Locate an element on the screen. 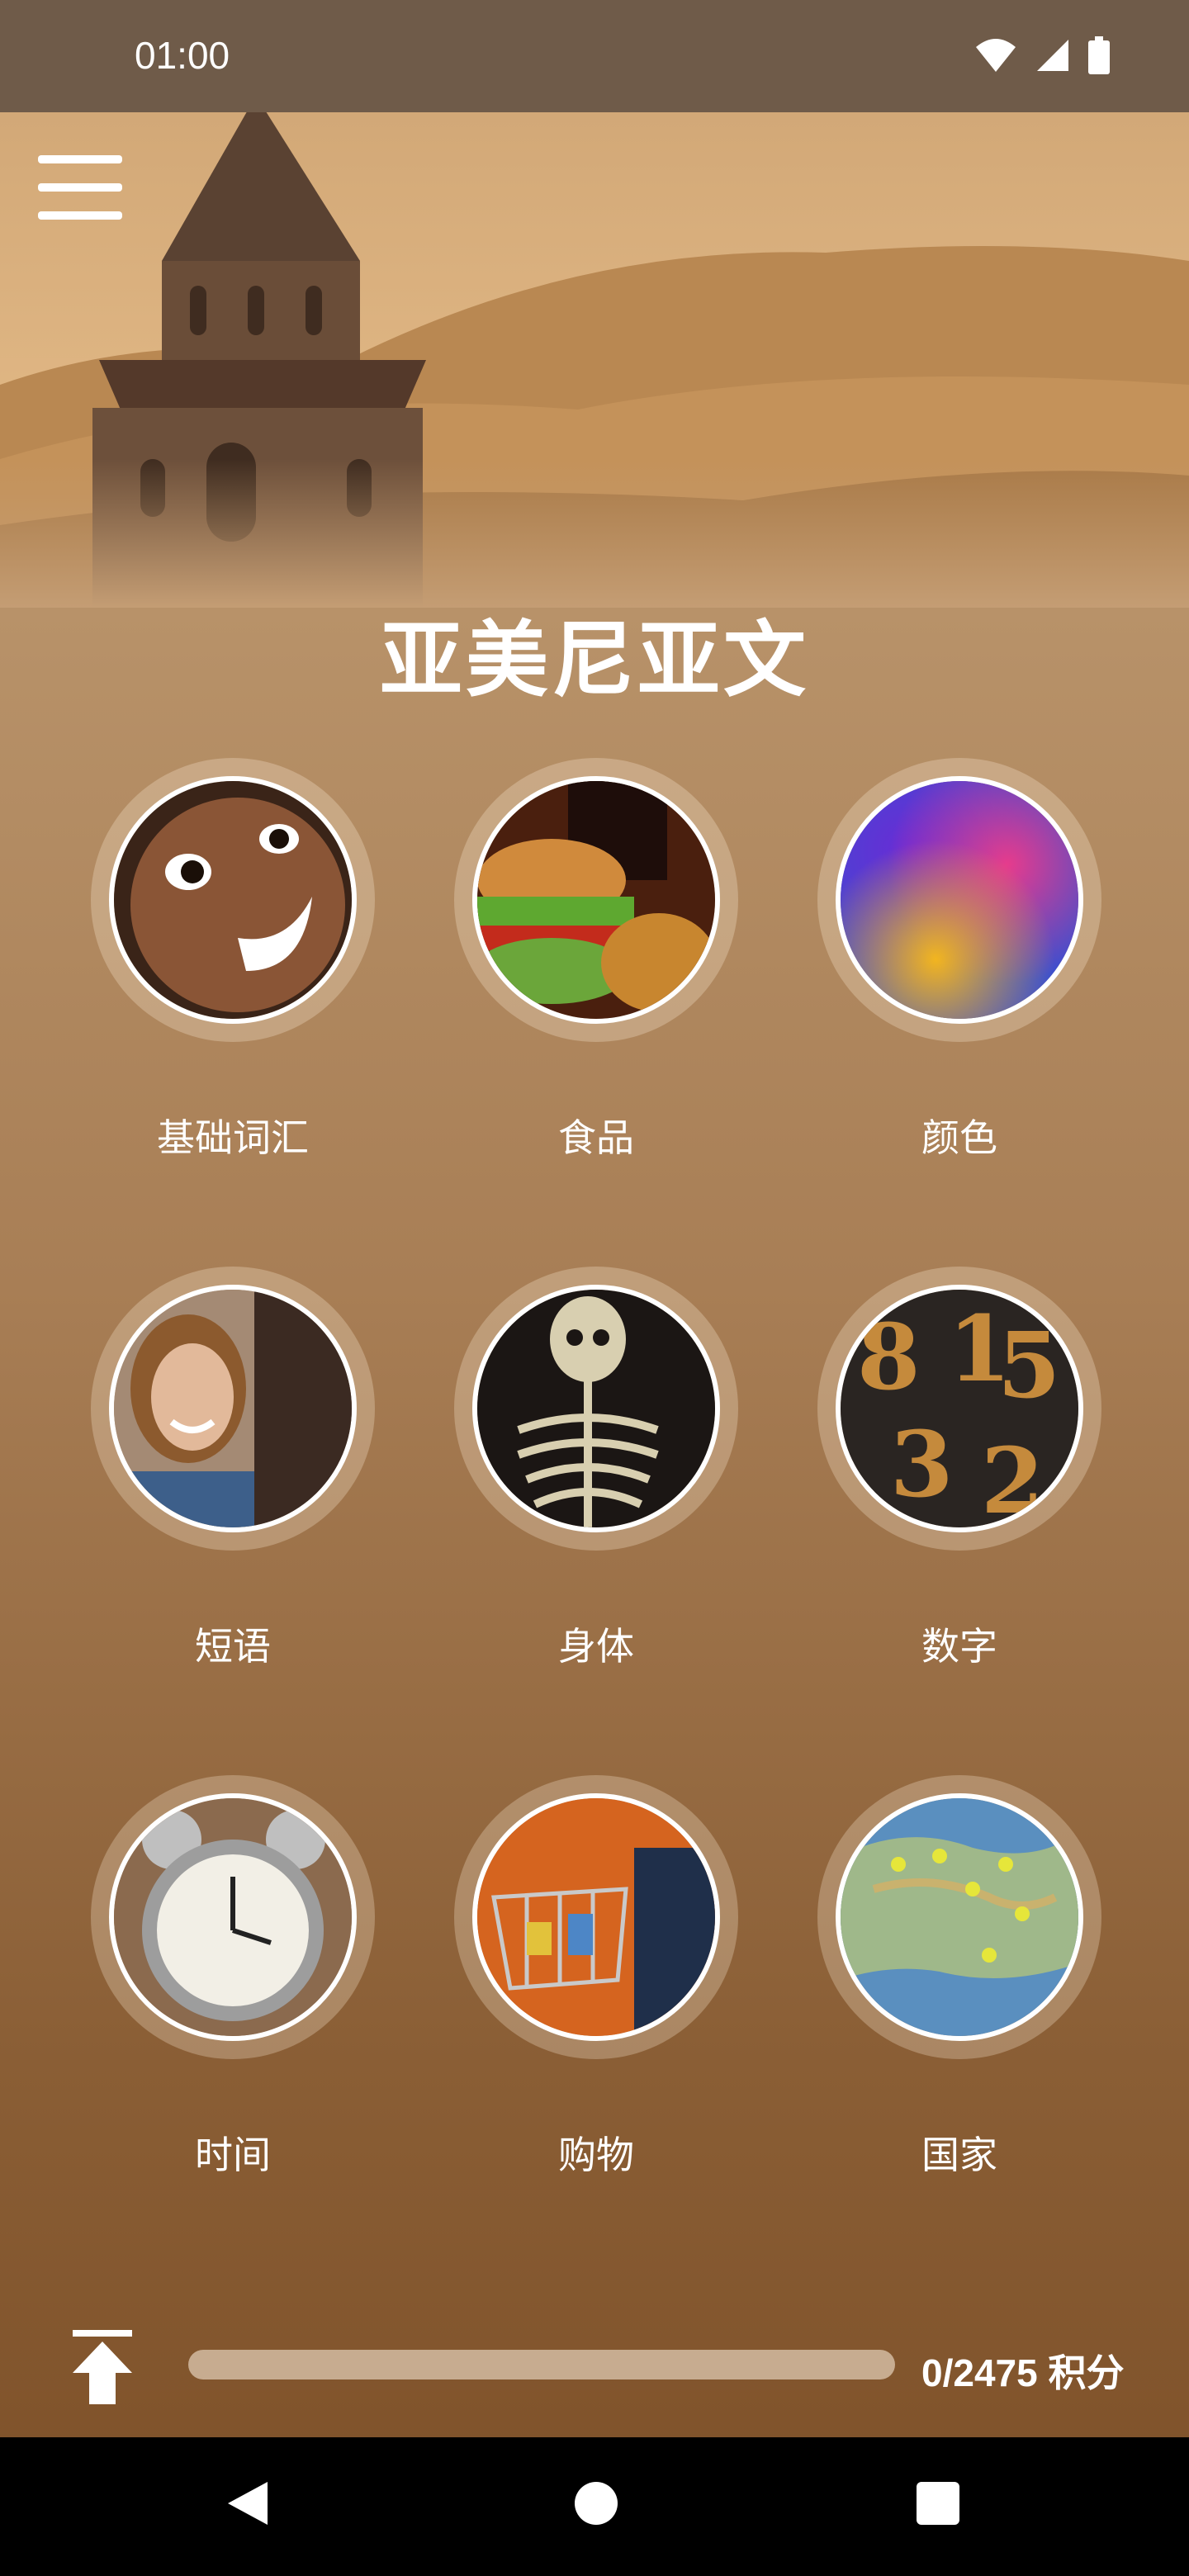 Image resolution: width=1189 pixels, height=2576 pixels. category-numbers: 815 32 数字 is located at coordinates (959, 1469).